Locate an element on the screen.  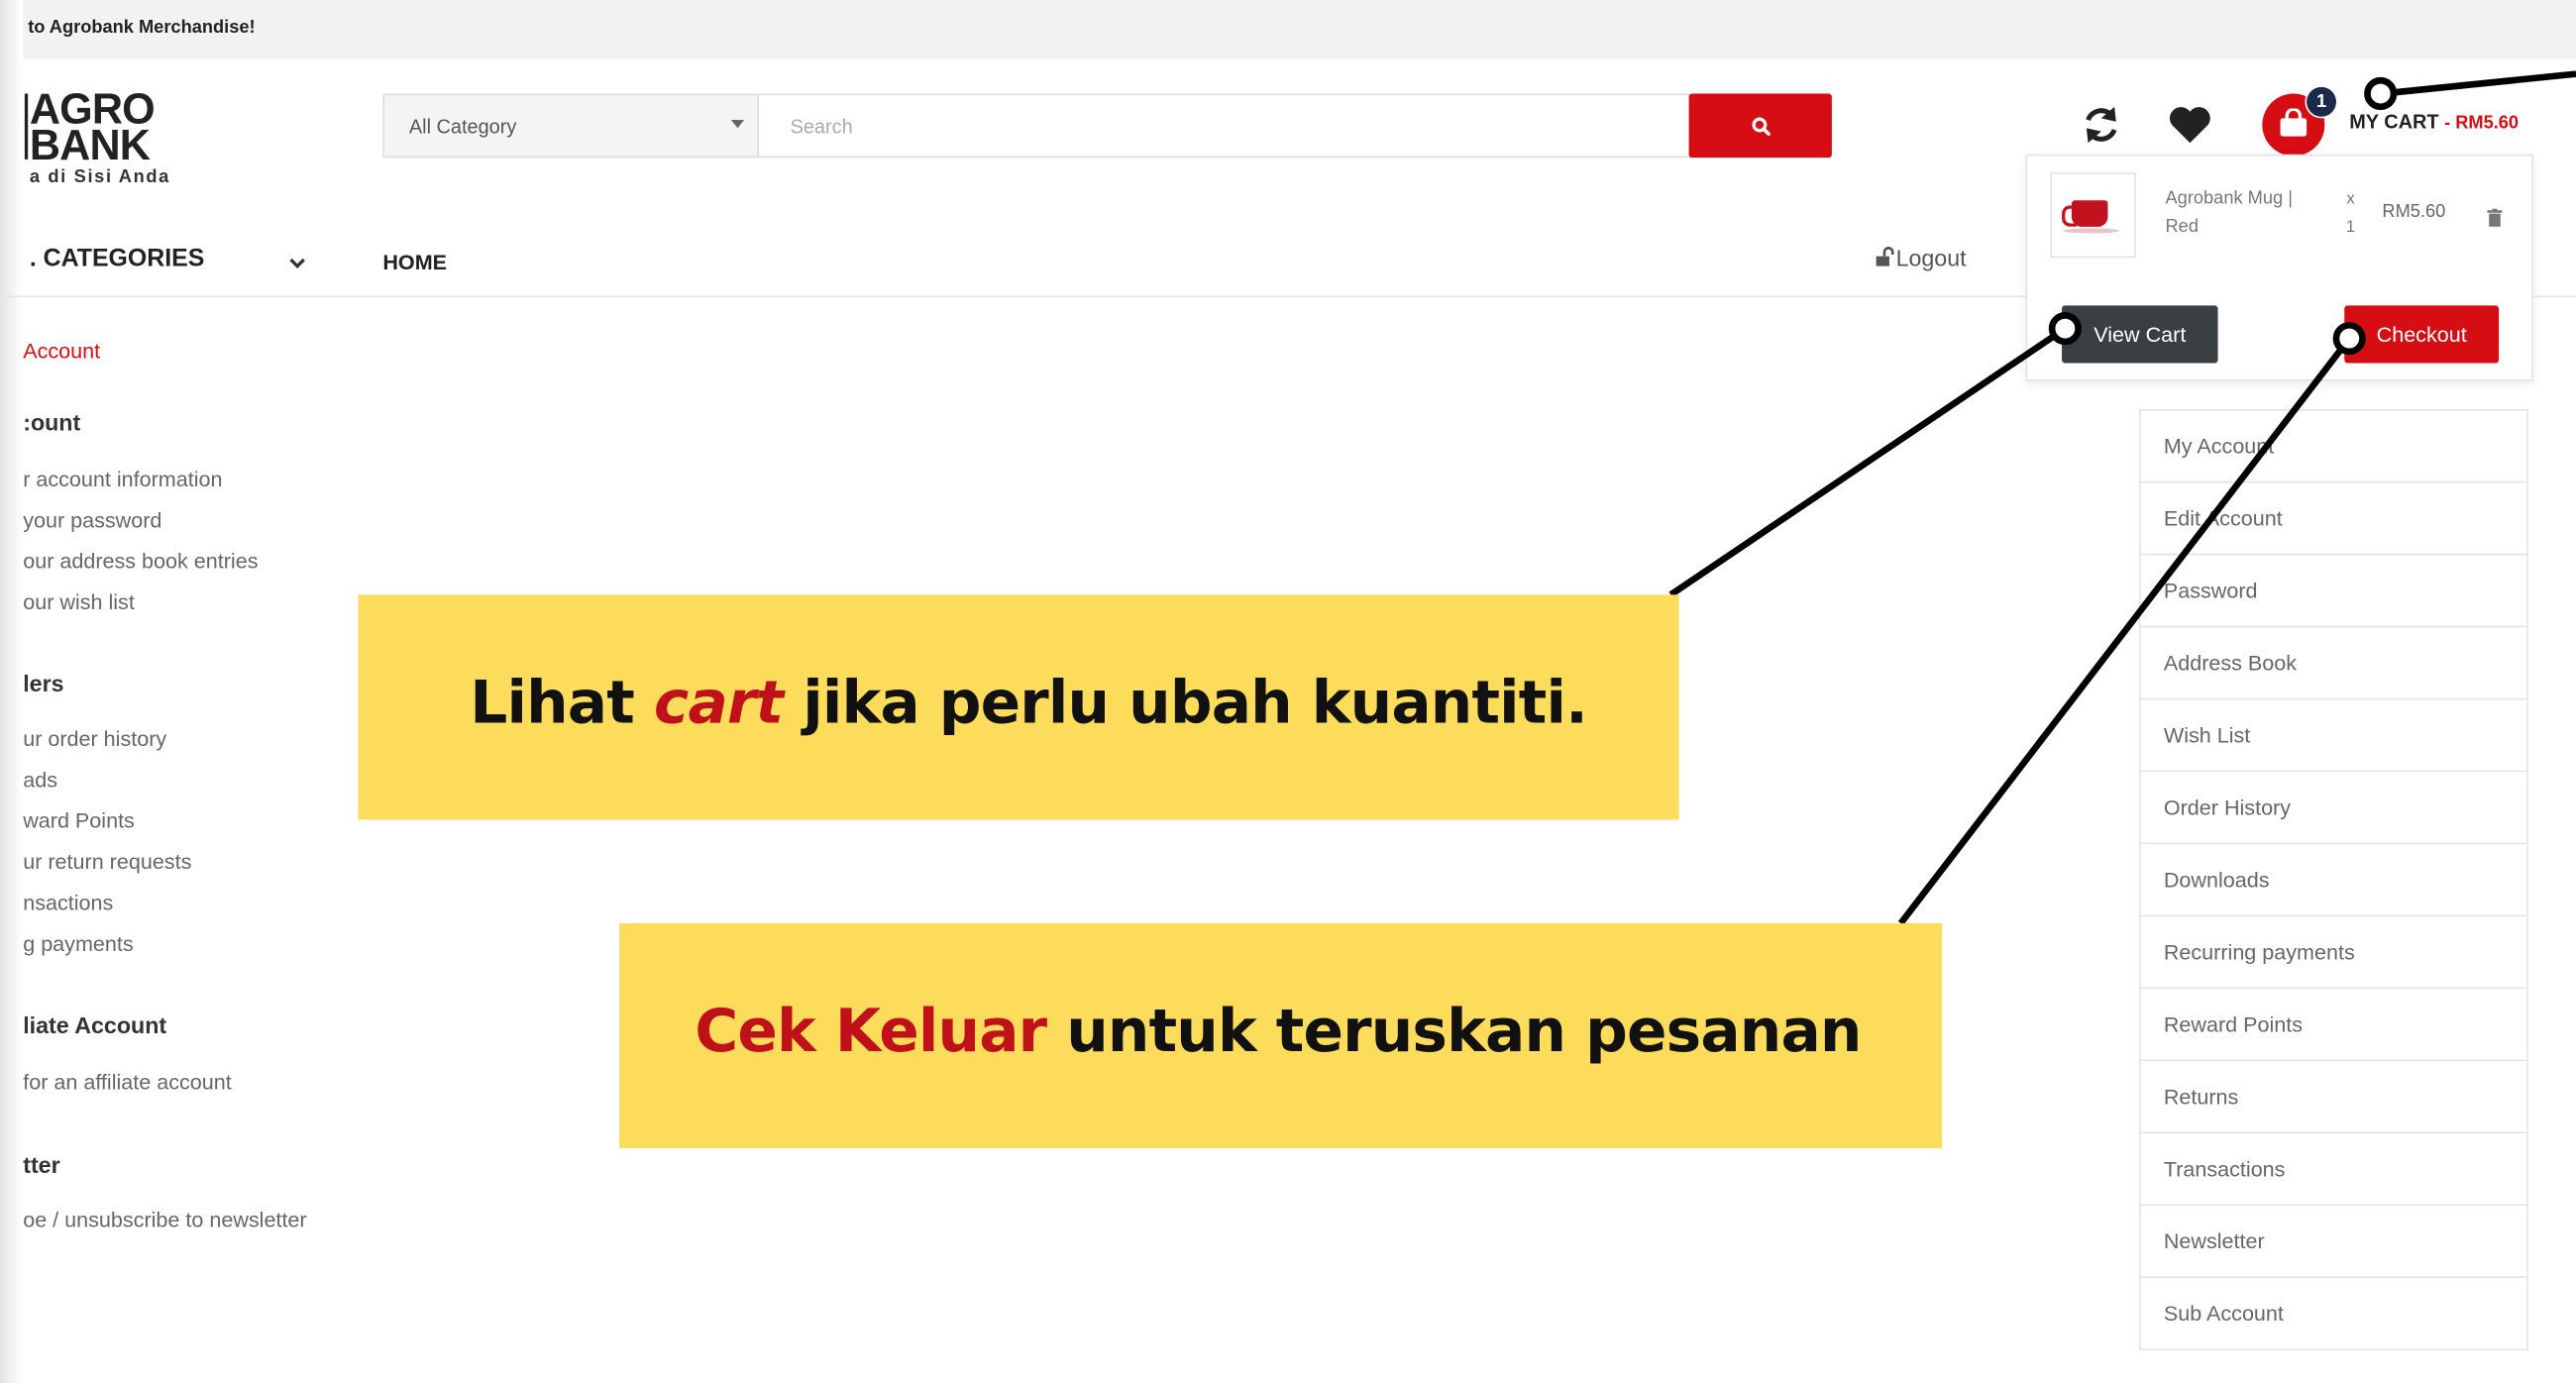
cart-count-badge: 1 is located at coordinates (2321, 102).